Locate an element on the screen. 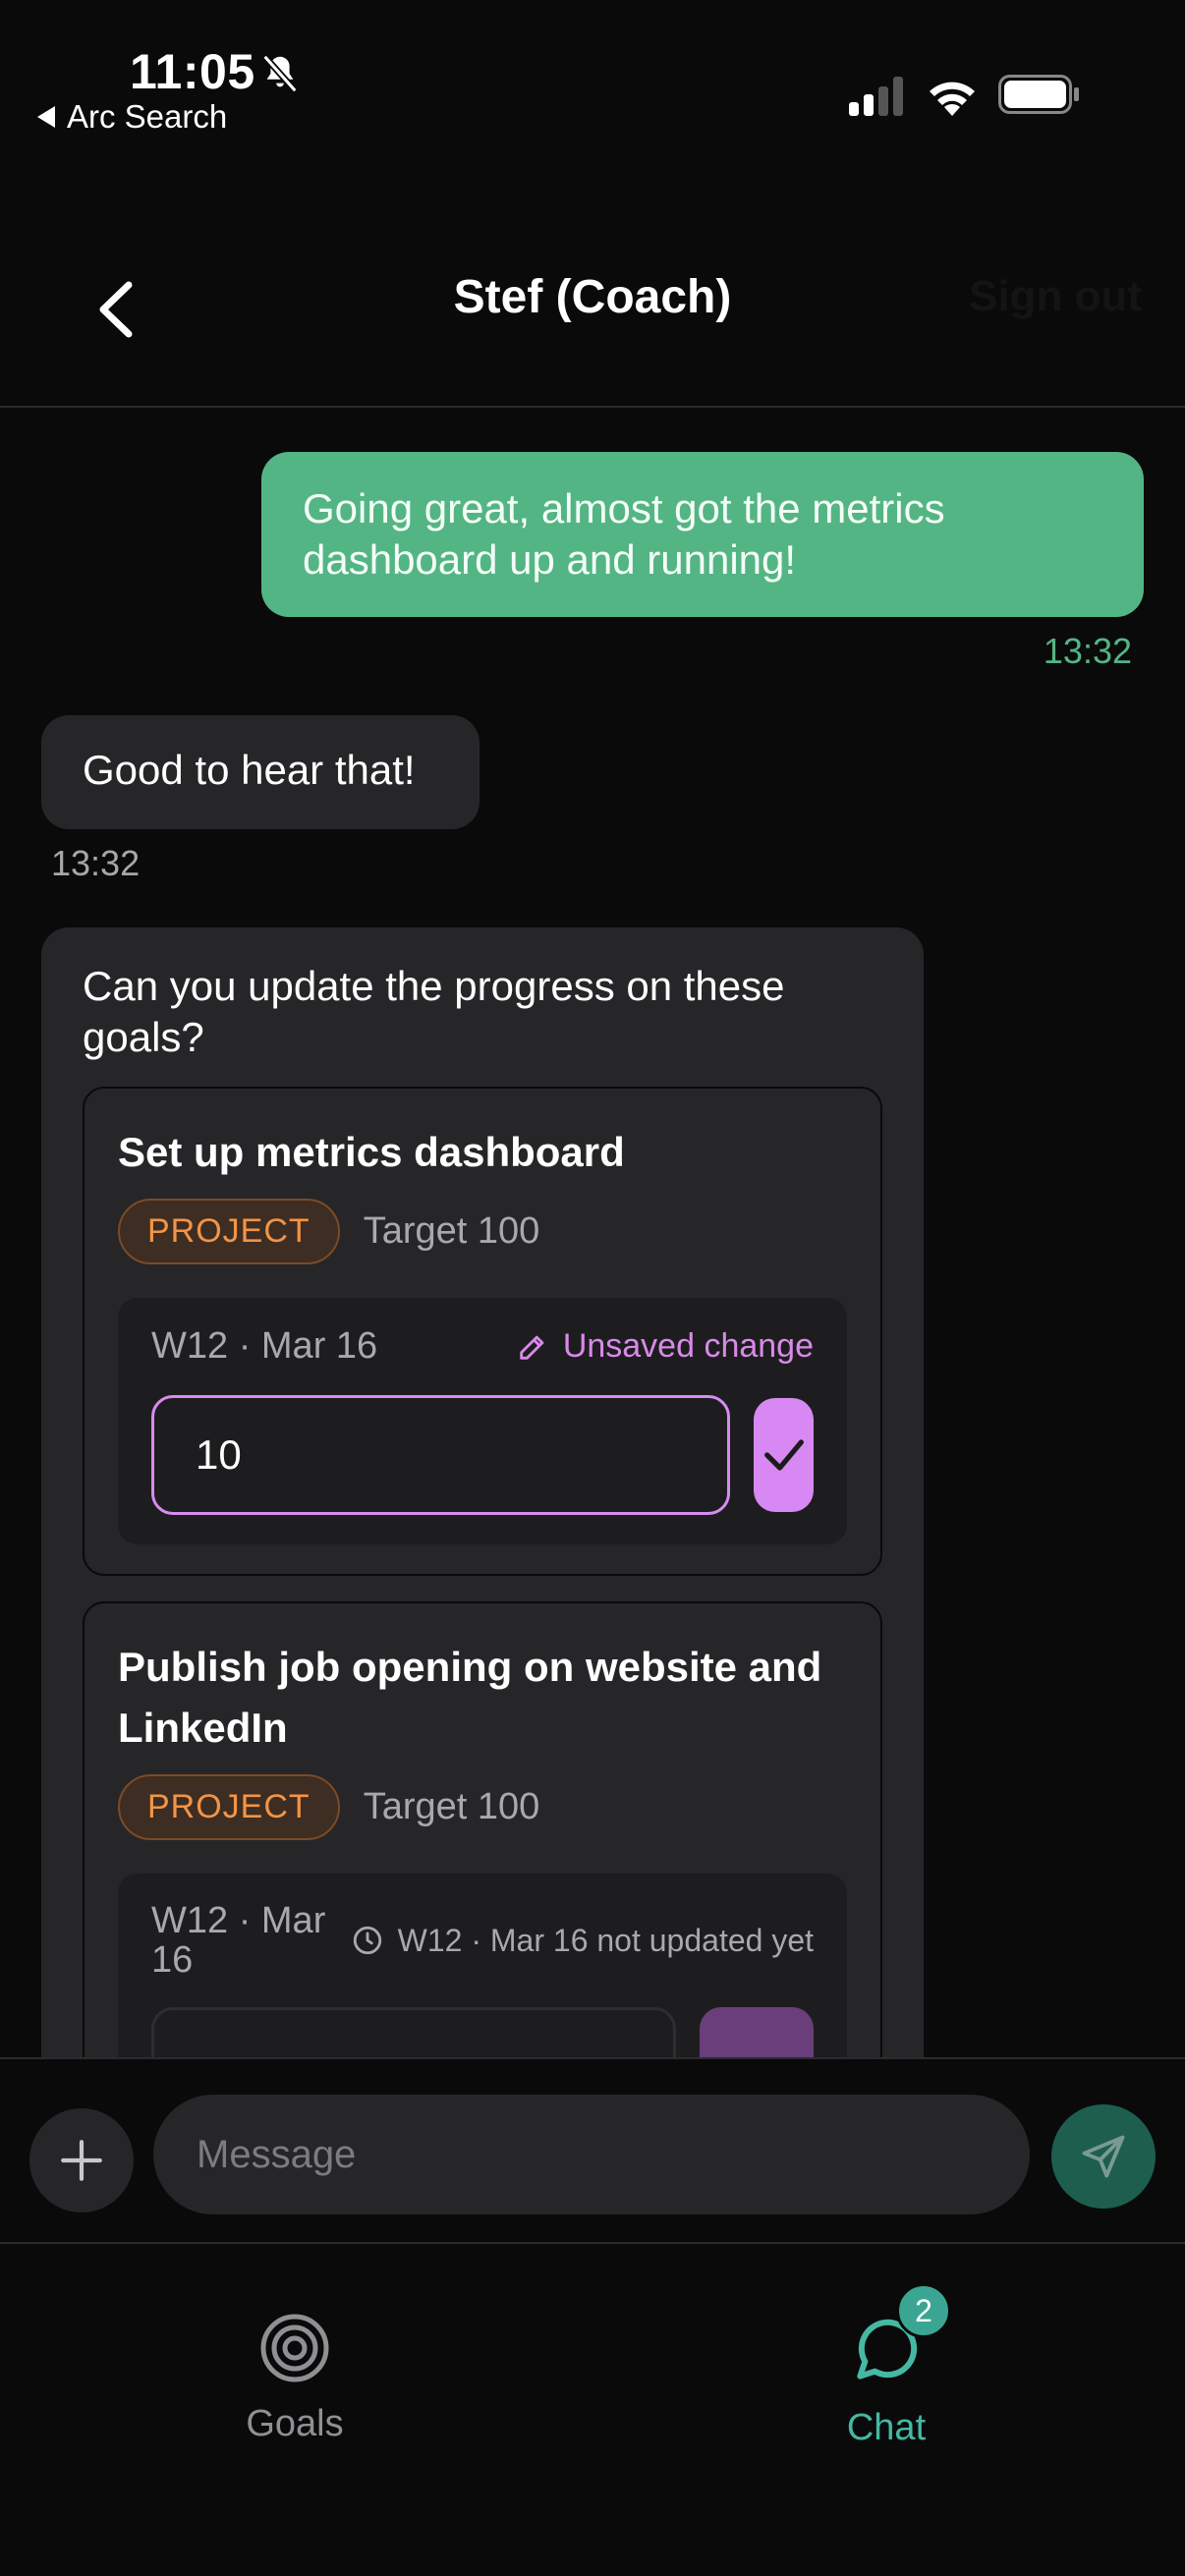  progress-value-input is located at coordinates (441, 1455).